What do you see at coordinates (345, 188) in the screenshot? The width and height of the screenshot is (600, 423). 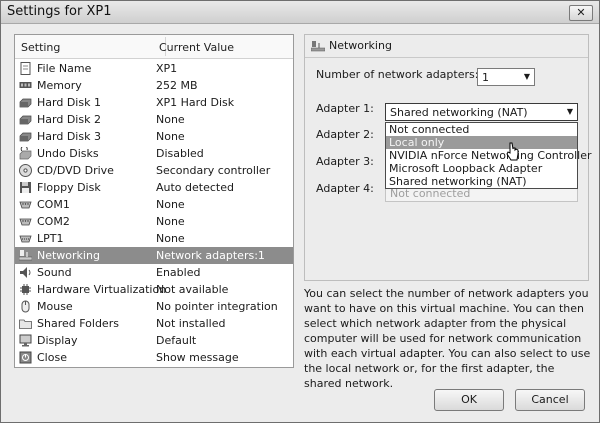 I see `adapter4-label: Adapter 4:` at bounding box center [345, 188].